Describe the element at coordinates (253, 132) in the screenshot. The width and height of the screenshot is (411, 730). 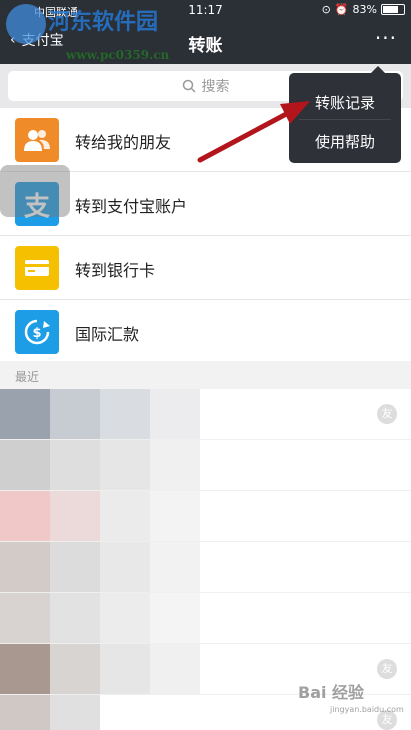
I see `annotation-arrow-icon` at that location.